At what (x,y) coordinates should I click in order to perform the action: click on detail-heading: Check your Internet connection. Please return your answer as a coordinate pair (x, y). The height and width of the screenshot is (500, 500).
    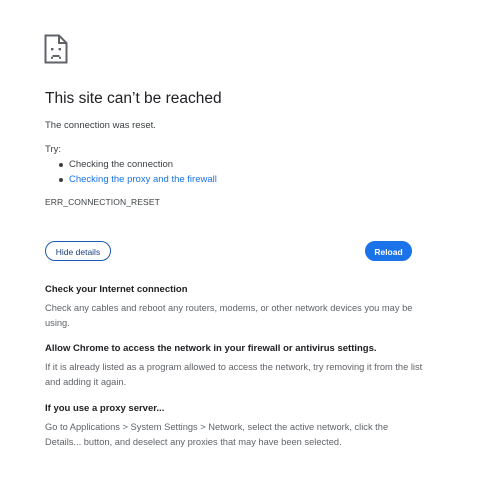
    Looking at the image, I should click on (116, 289).